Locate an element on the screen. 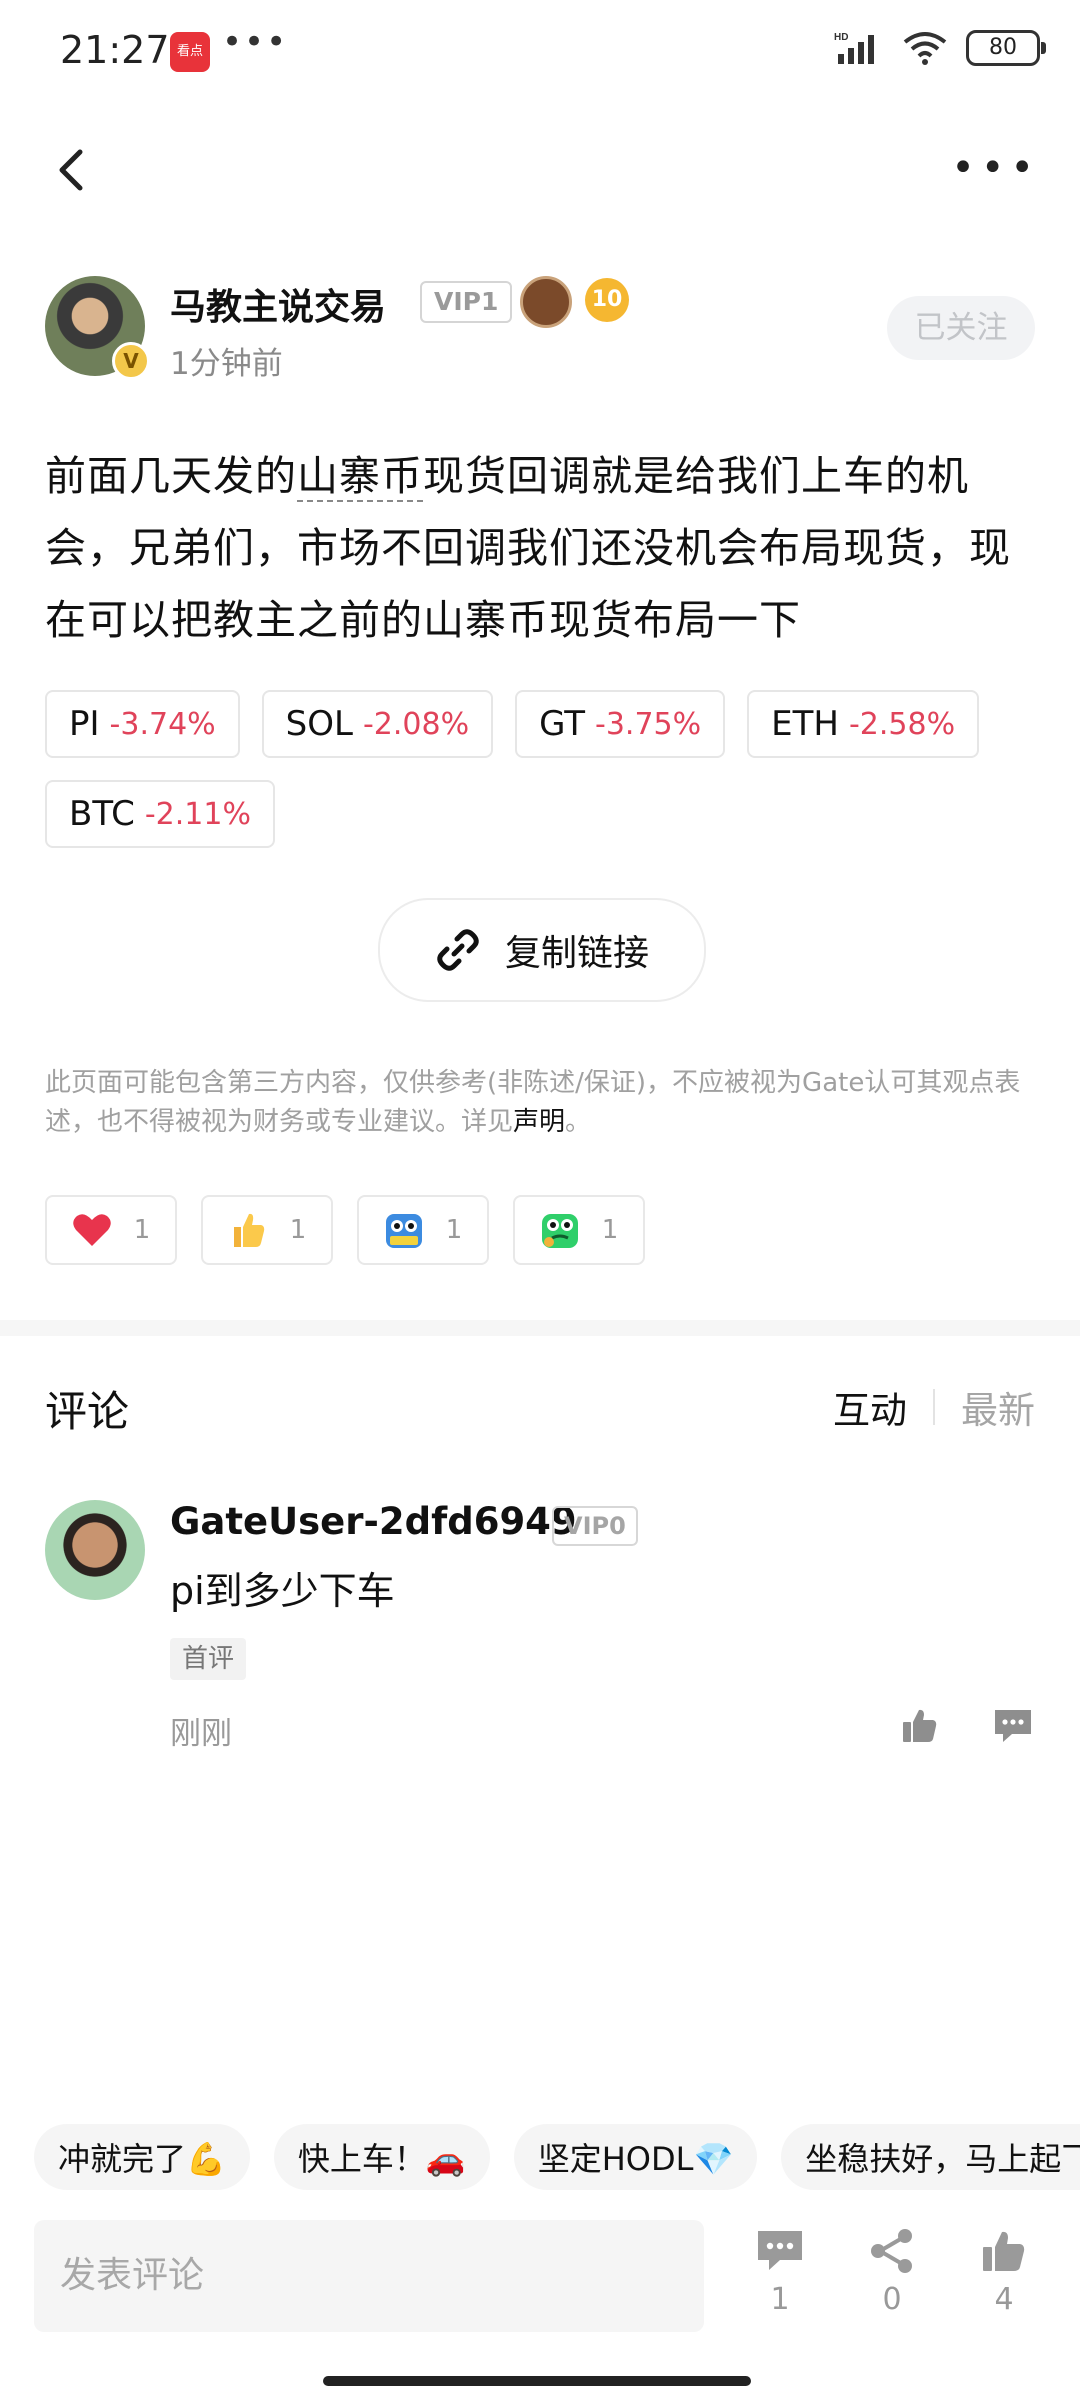 The height and width of the screenshot is (2400, 1080). coin-change: -2.58% is located at coordinates (902, 724).